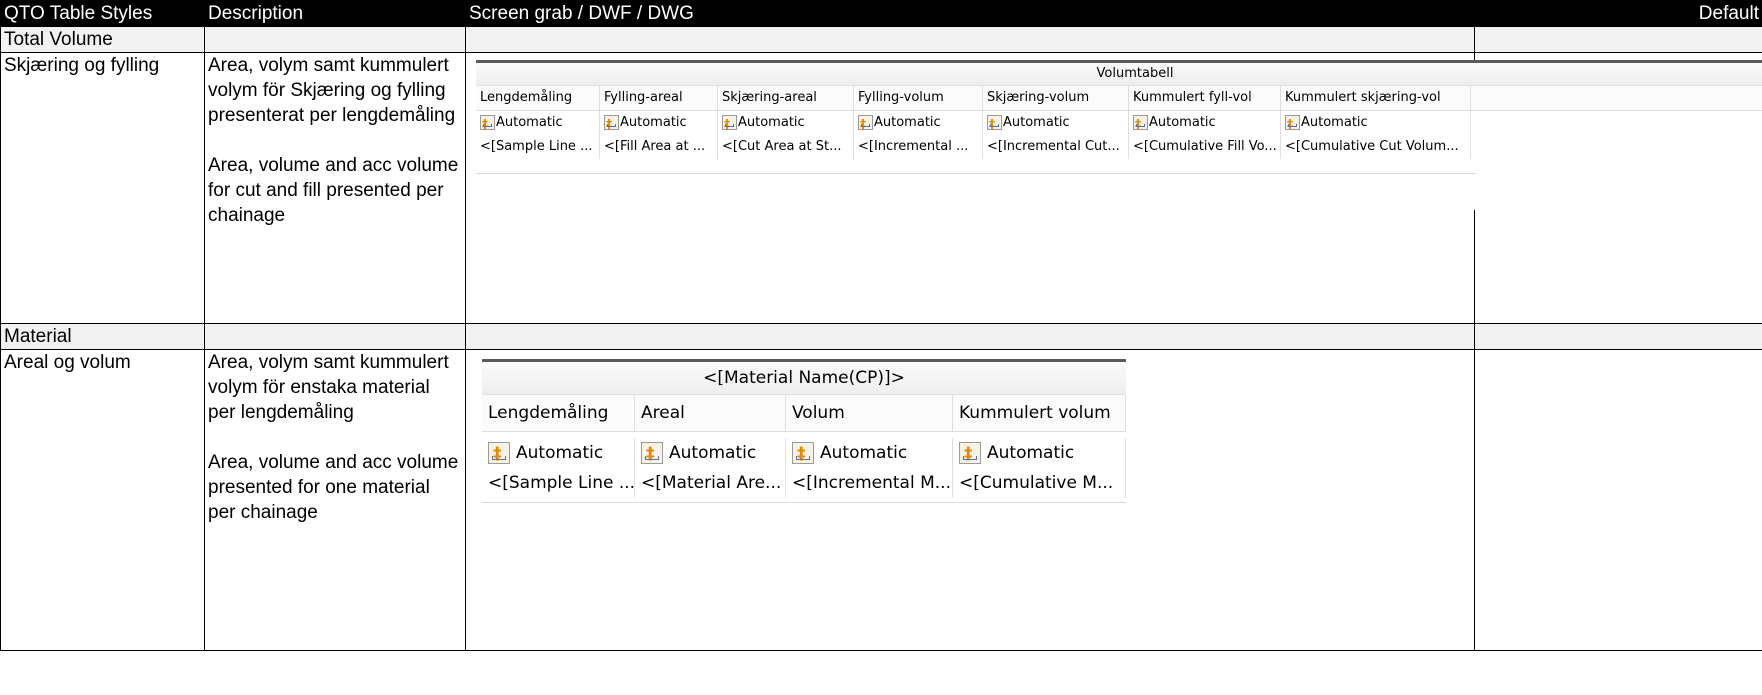 The height and width of the screenshot is (695, 1762). Describe the element at coordinates (1205, 98) in the screenshot. I see `grab-column-header: Kummulert fyll-vol` at that location.